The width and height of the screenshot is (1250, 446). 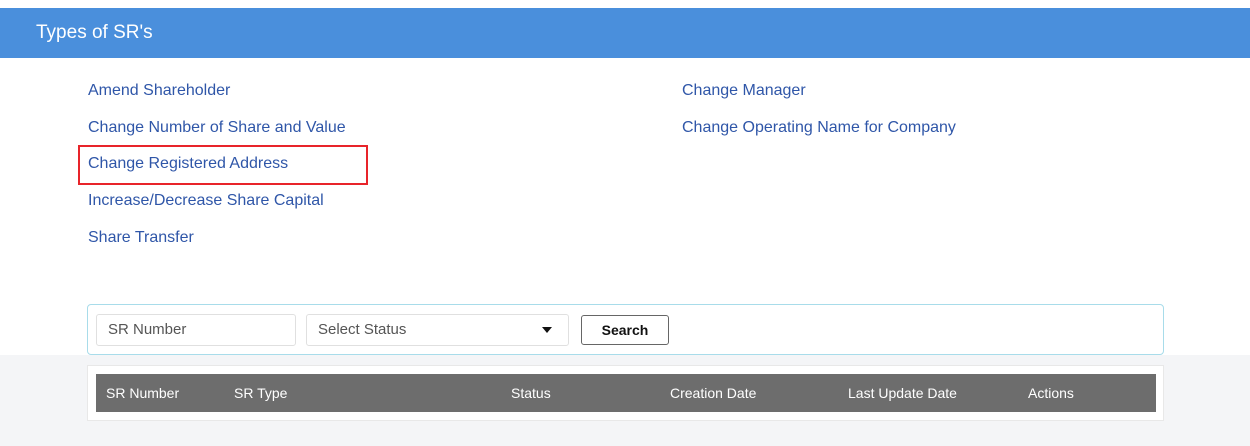 I want to click on status-select-value: Select Status, so click(x=362, y=329).